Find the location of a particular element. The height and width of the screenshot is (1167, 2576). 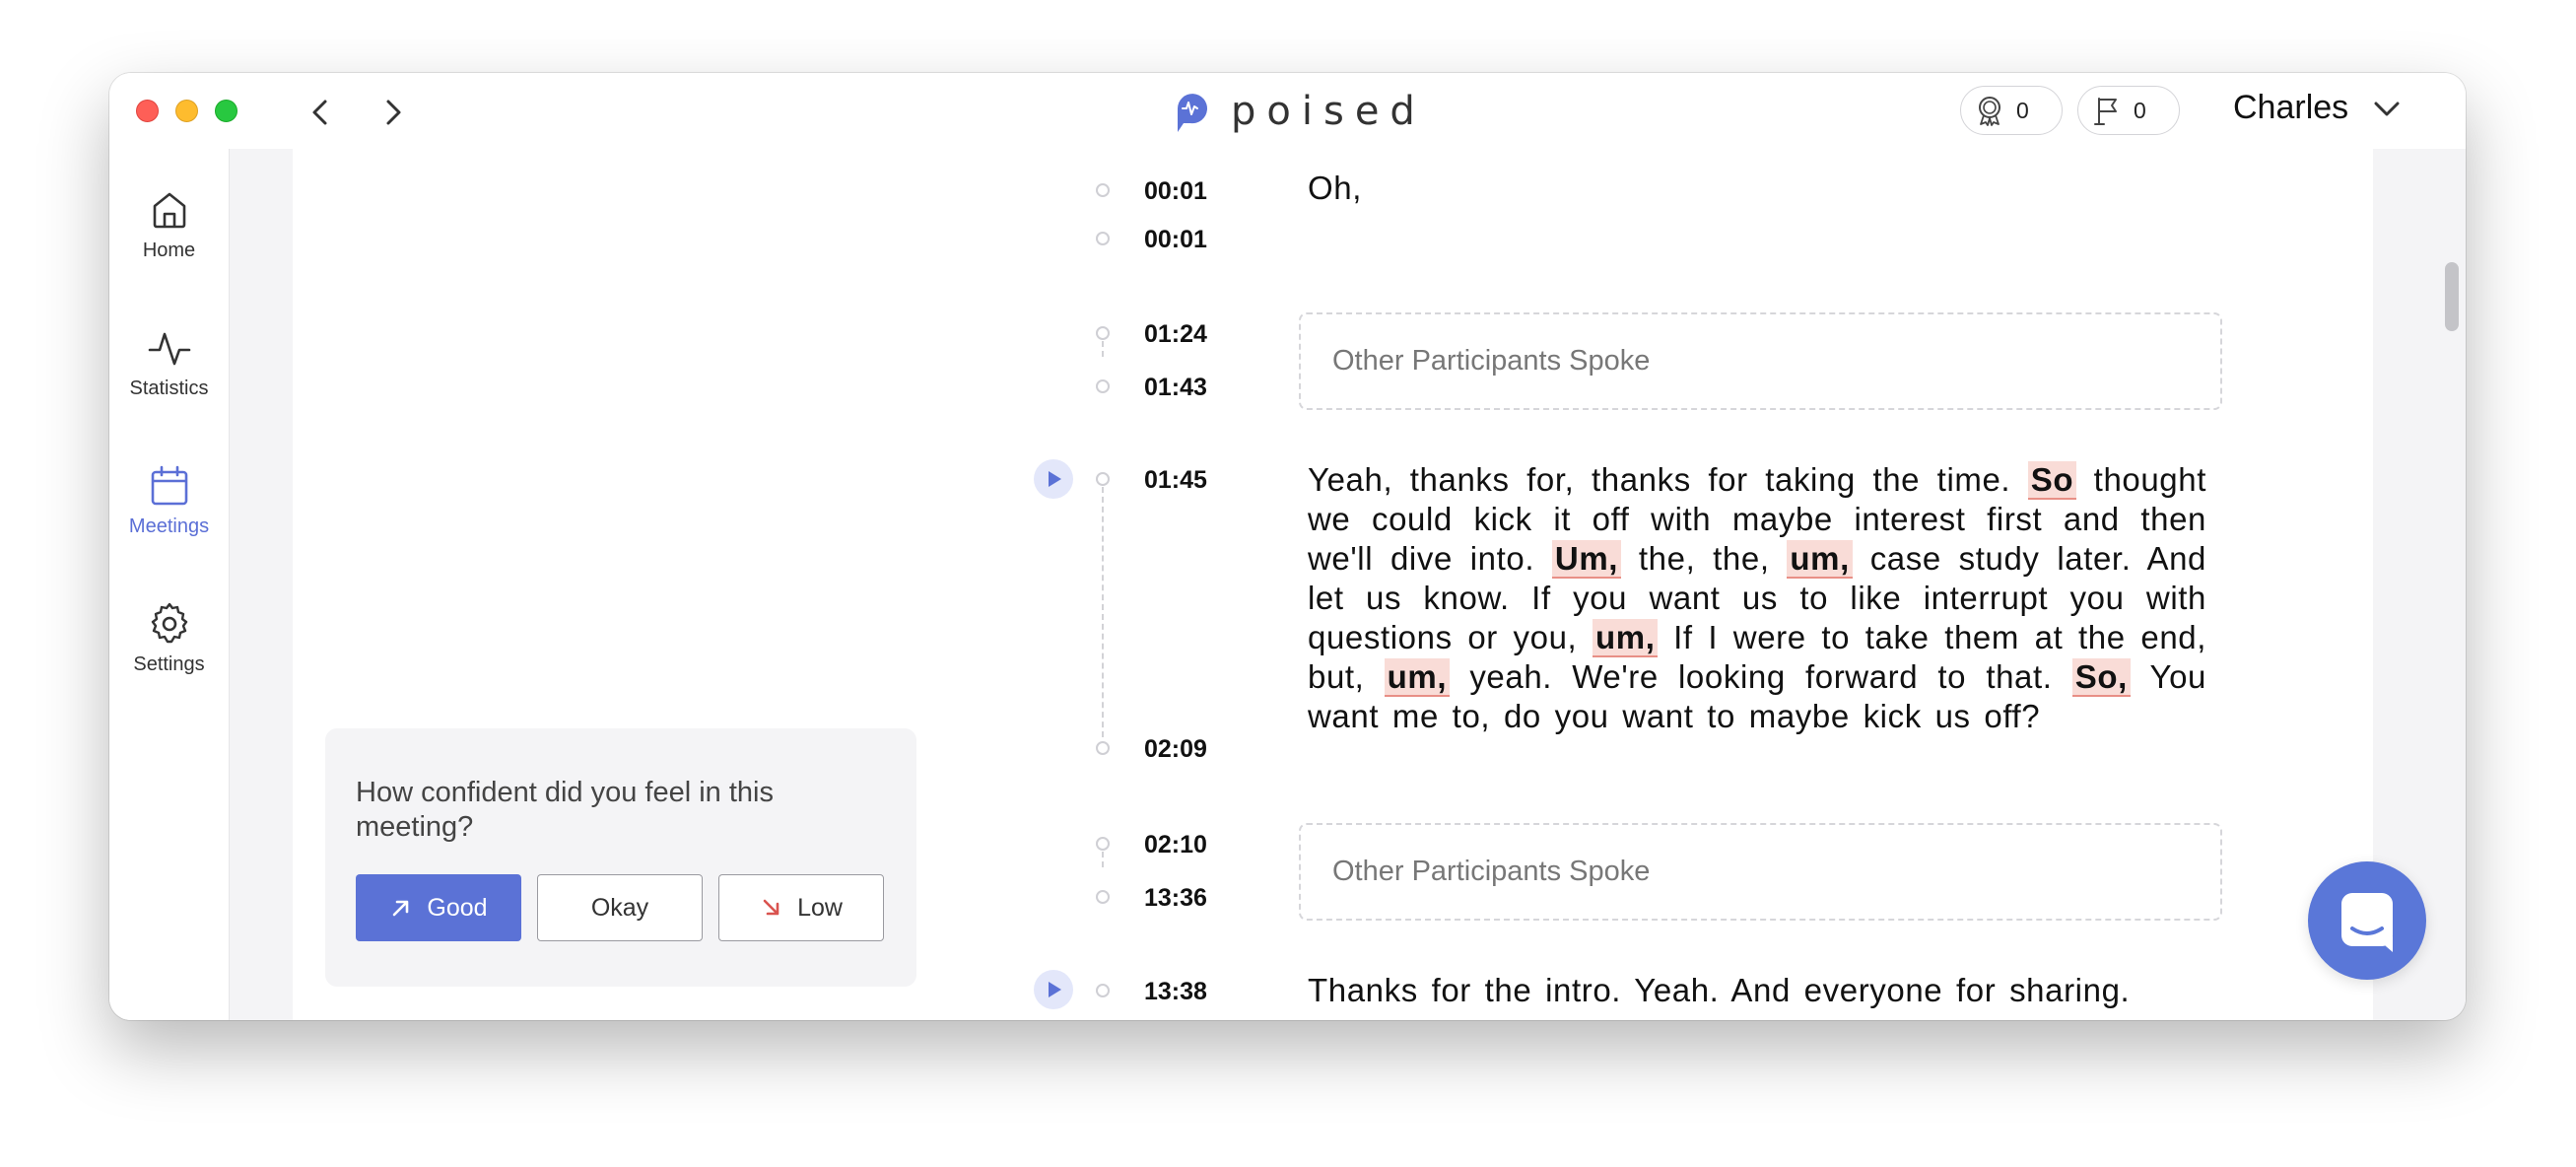

utterance-text: Oh, is located at coordinates (1335, 188).